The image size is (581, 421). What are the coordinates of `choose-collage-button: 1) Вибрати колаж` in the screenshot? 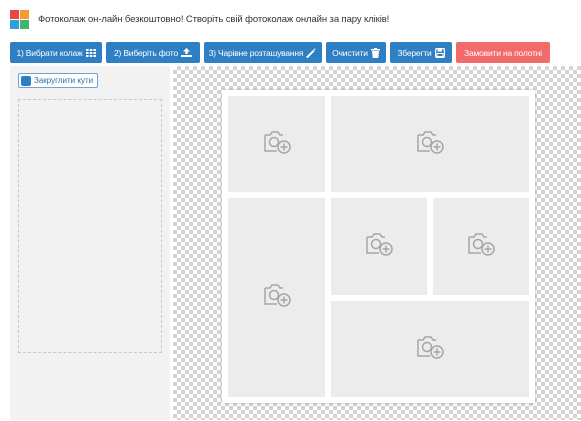 It's located at (56, 52).